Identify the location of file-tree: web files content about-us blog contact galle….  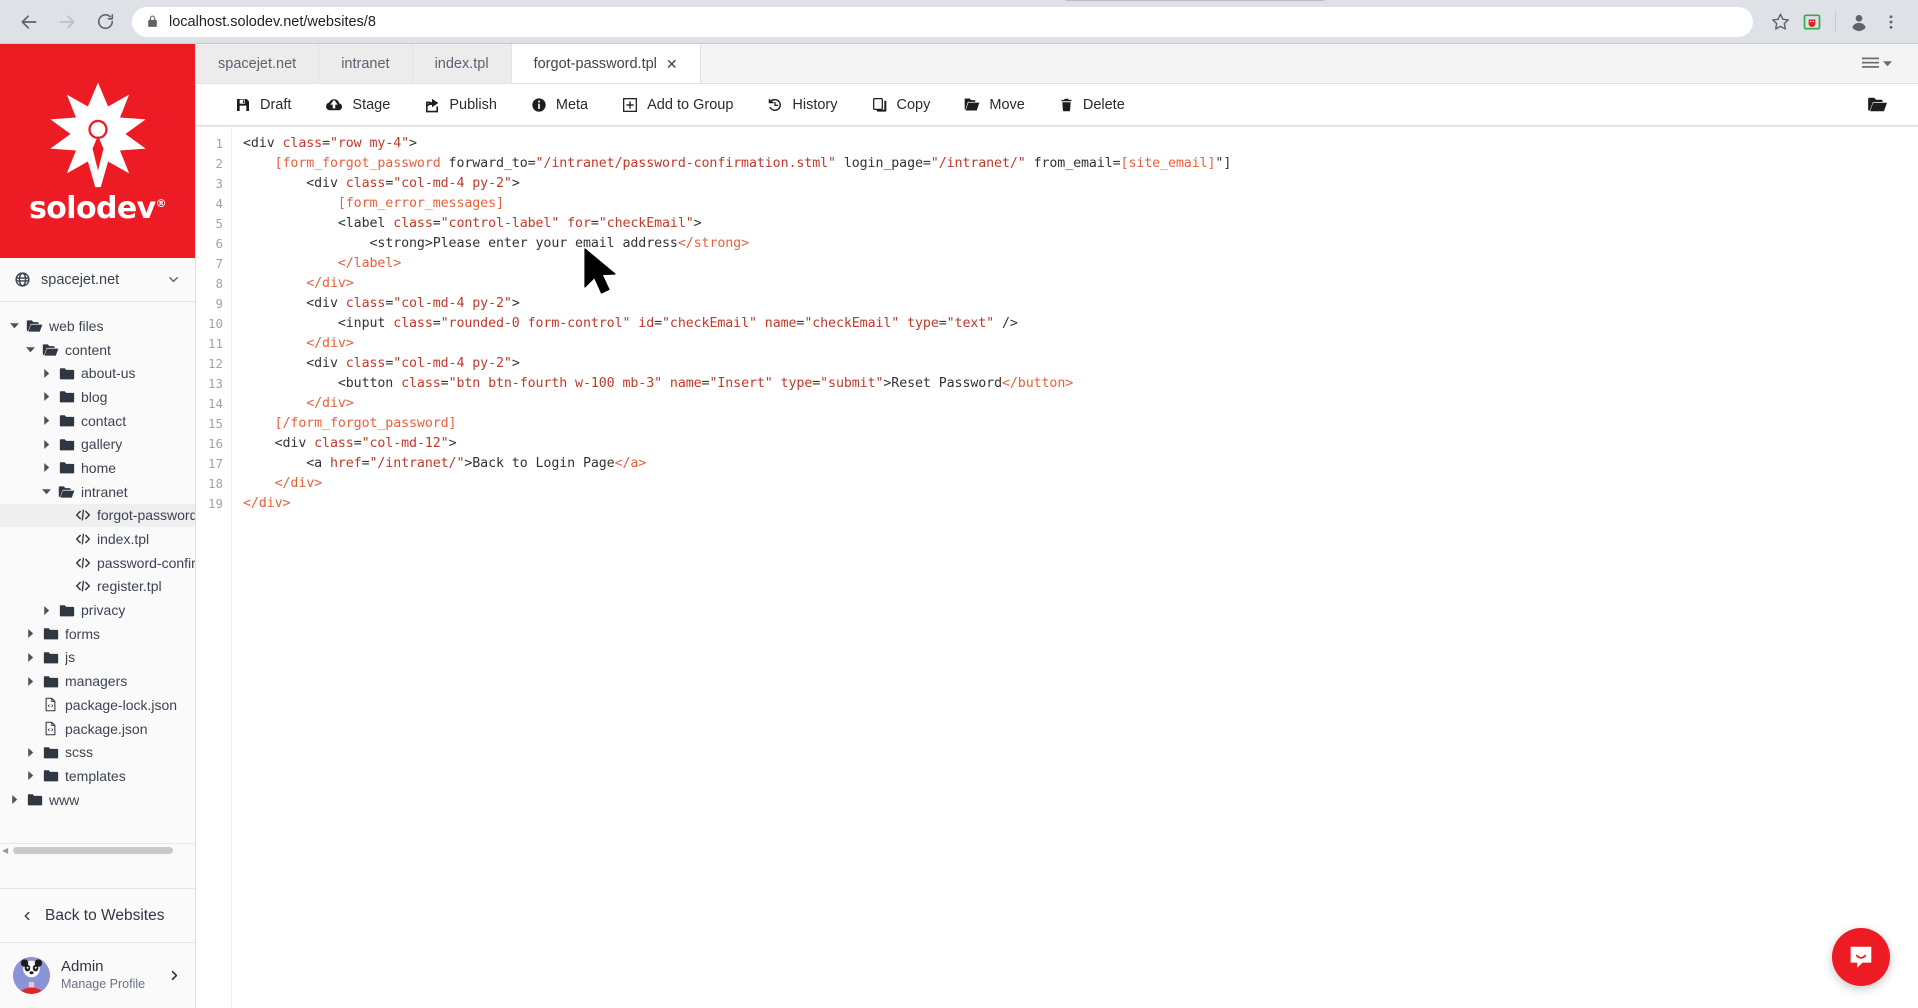
(97, 572).